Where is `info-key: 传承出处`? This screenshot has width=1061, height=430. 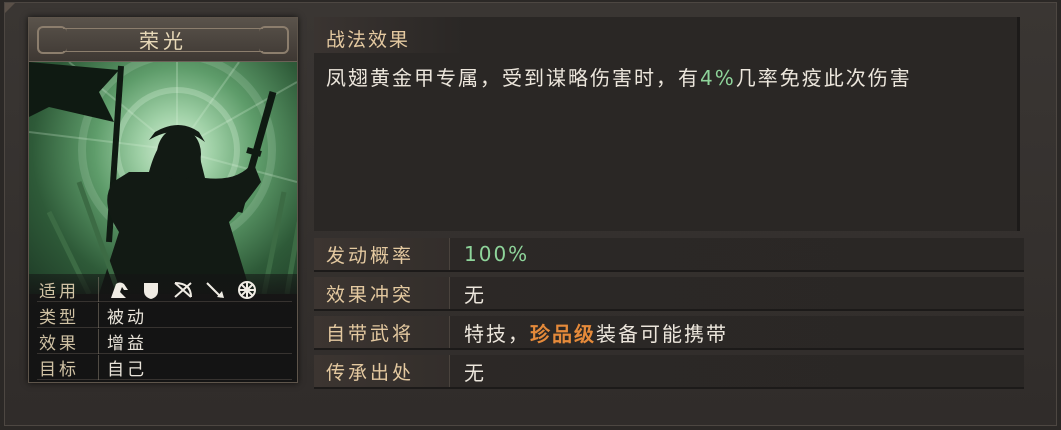 info-key: 传承出处 is located at coordinates (382, 371).